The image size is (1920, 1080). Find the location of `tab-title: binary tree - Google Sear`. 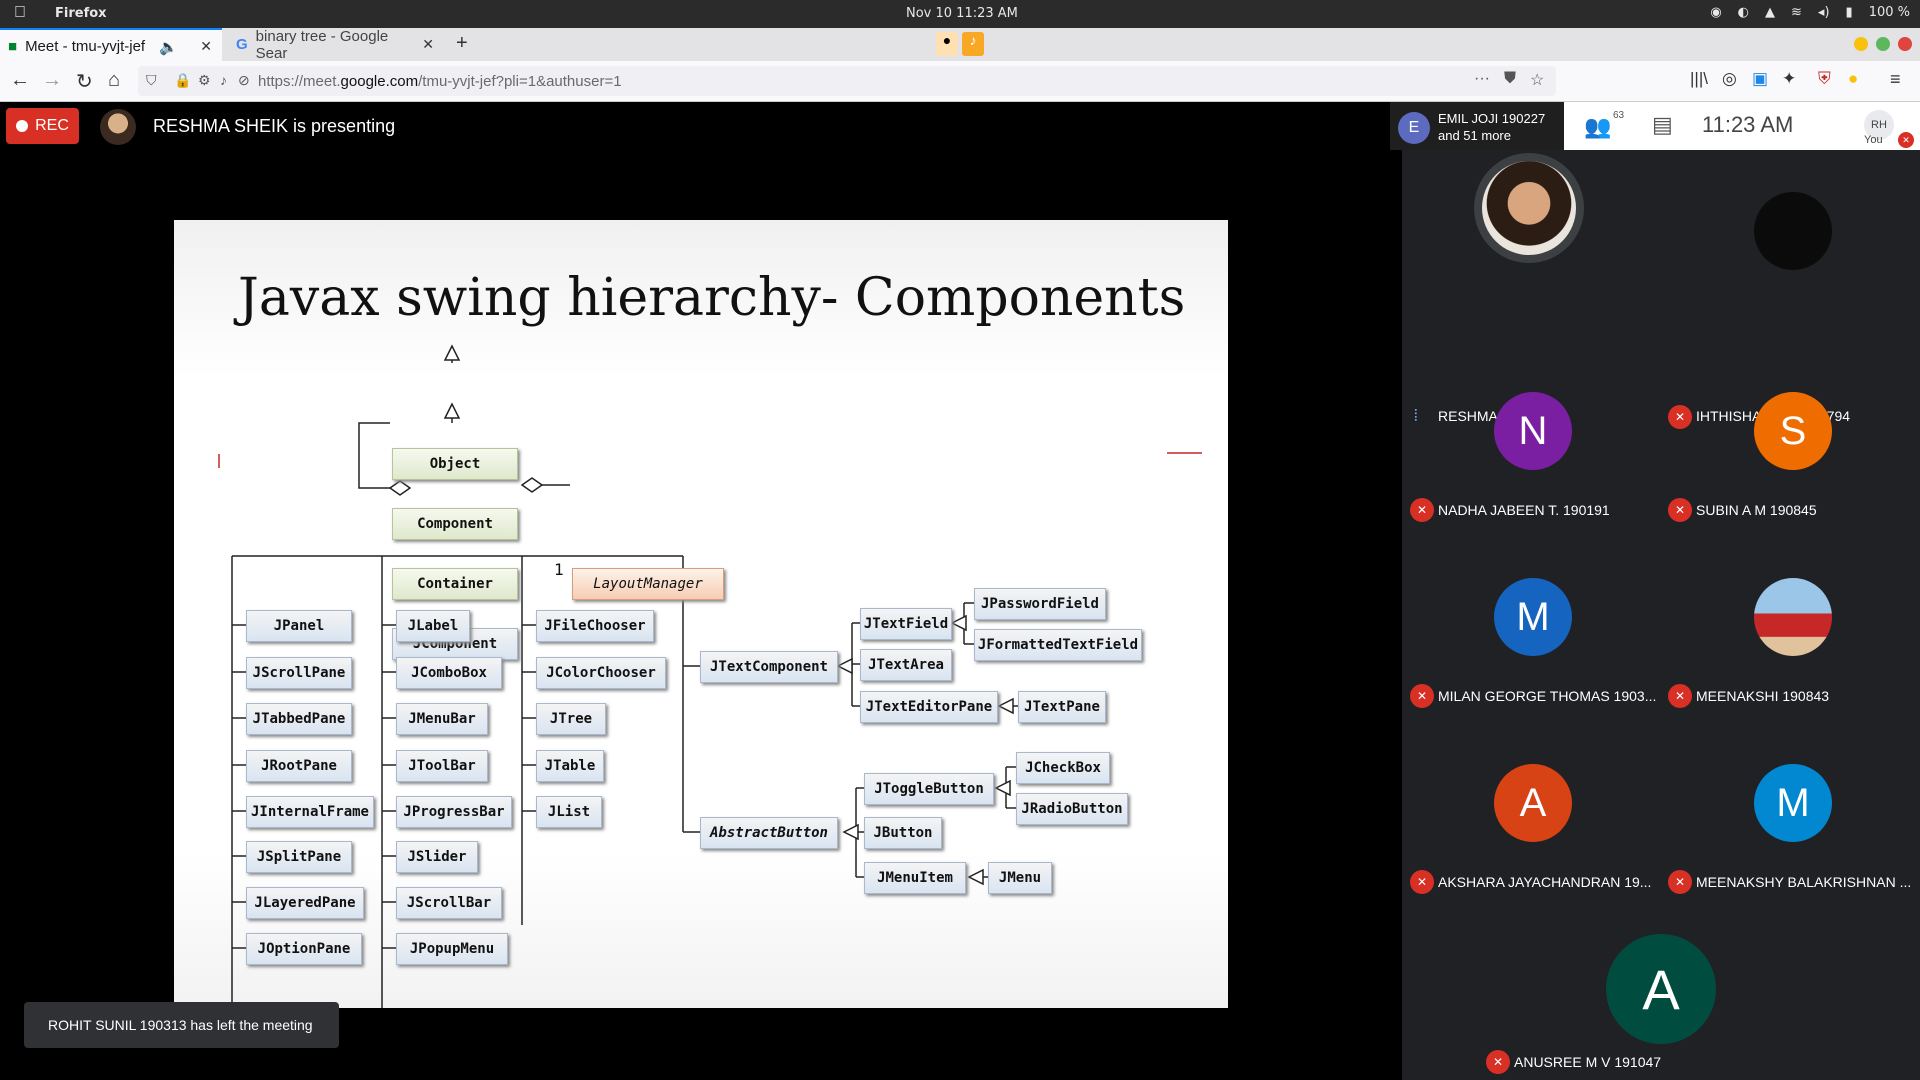

tab-title: binary tree - Google Sear is located at coordinates (322, 44).